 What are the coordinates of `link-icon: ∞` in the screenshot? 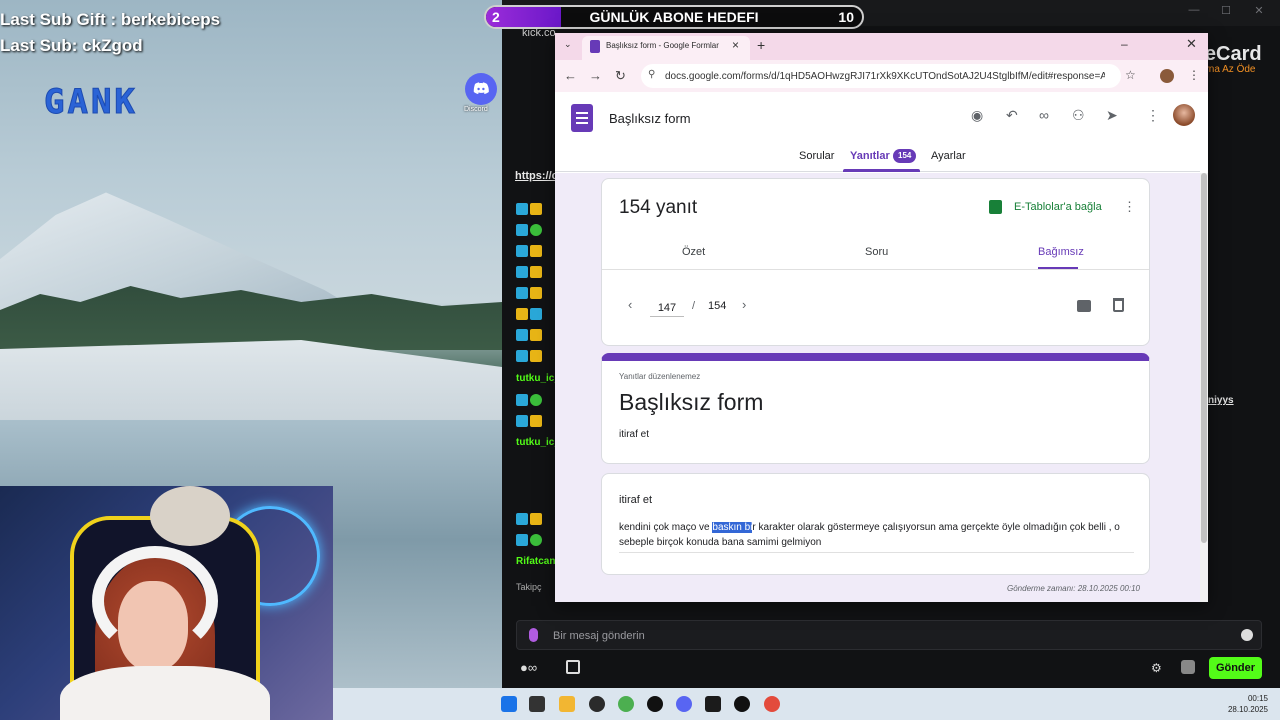 It's located at (1044, 115).